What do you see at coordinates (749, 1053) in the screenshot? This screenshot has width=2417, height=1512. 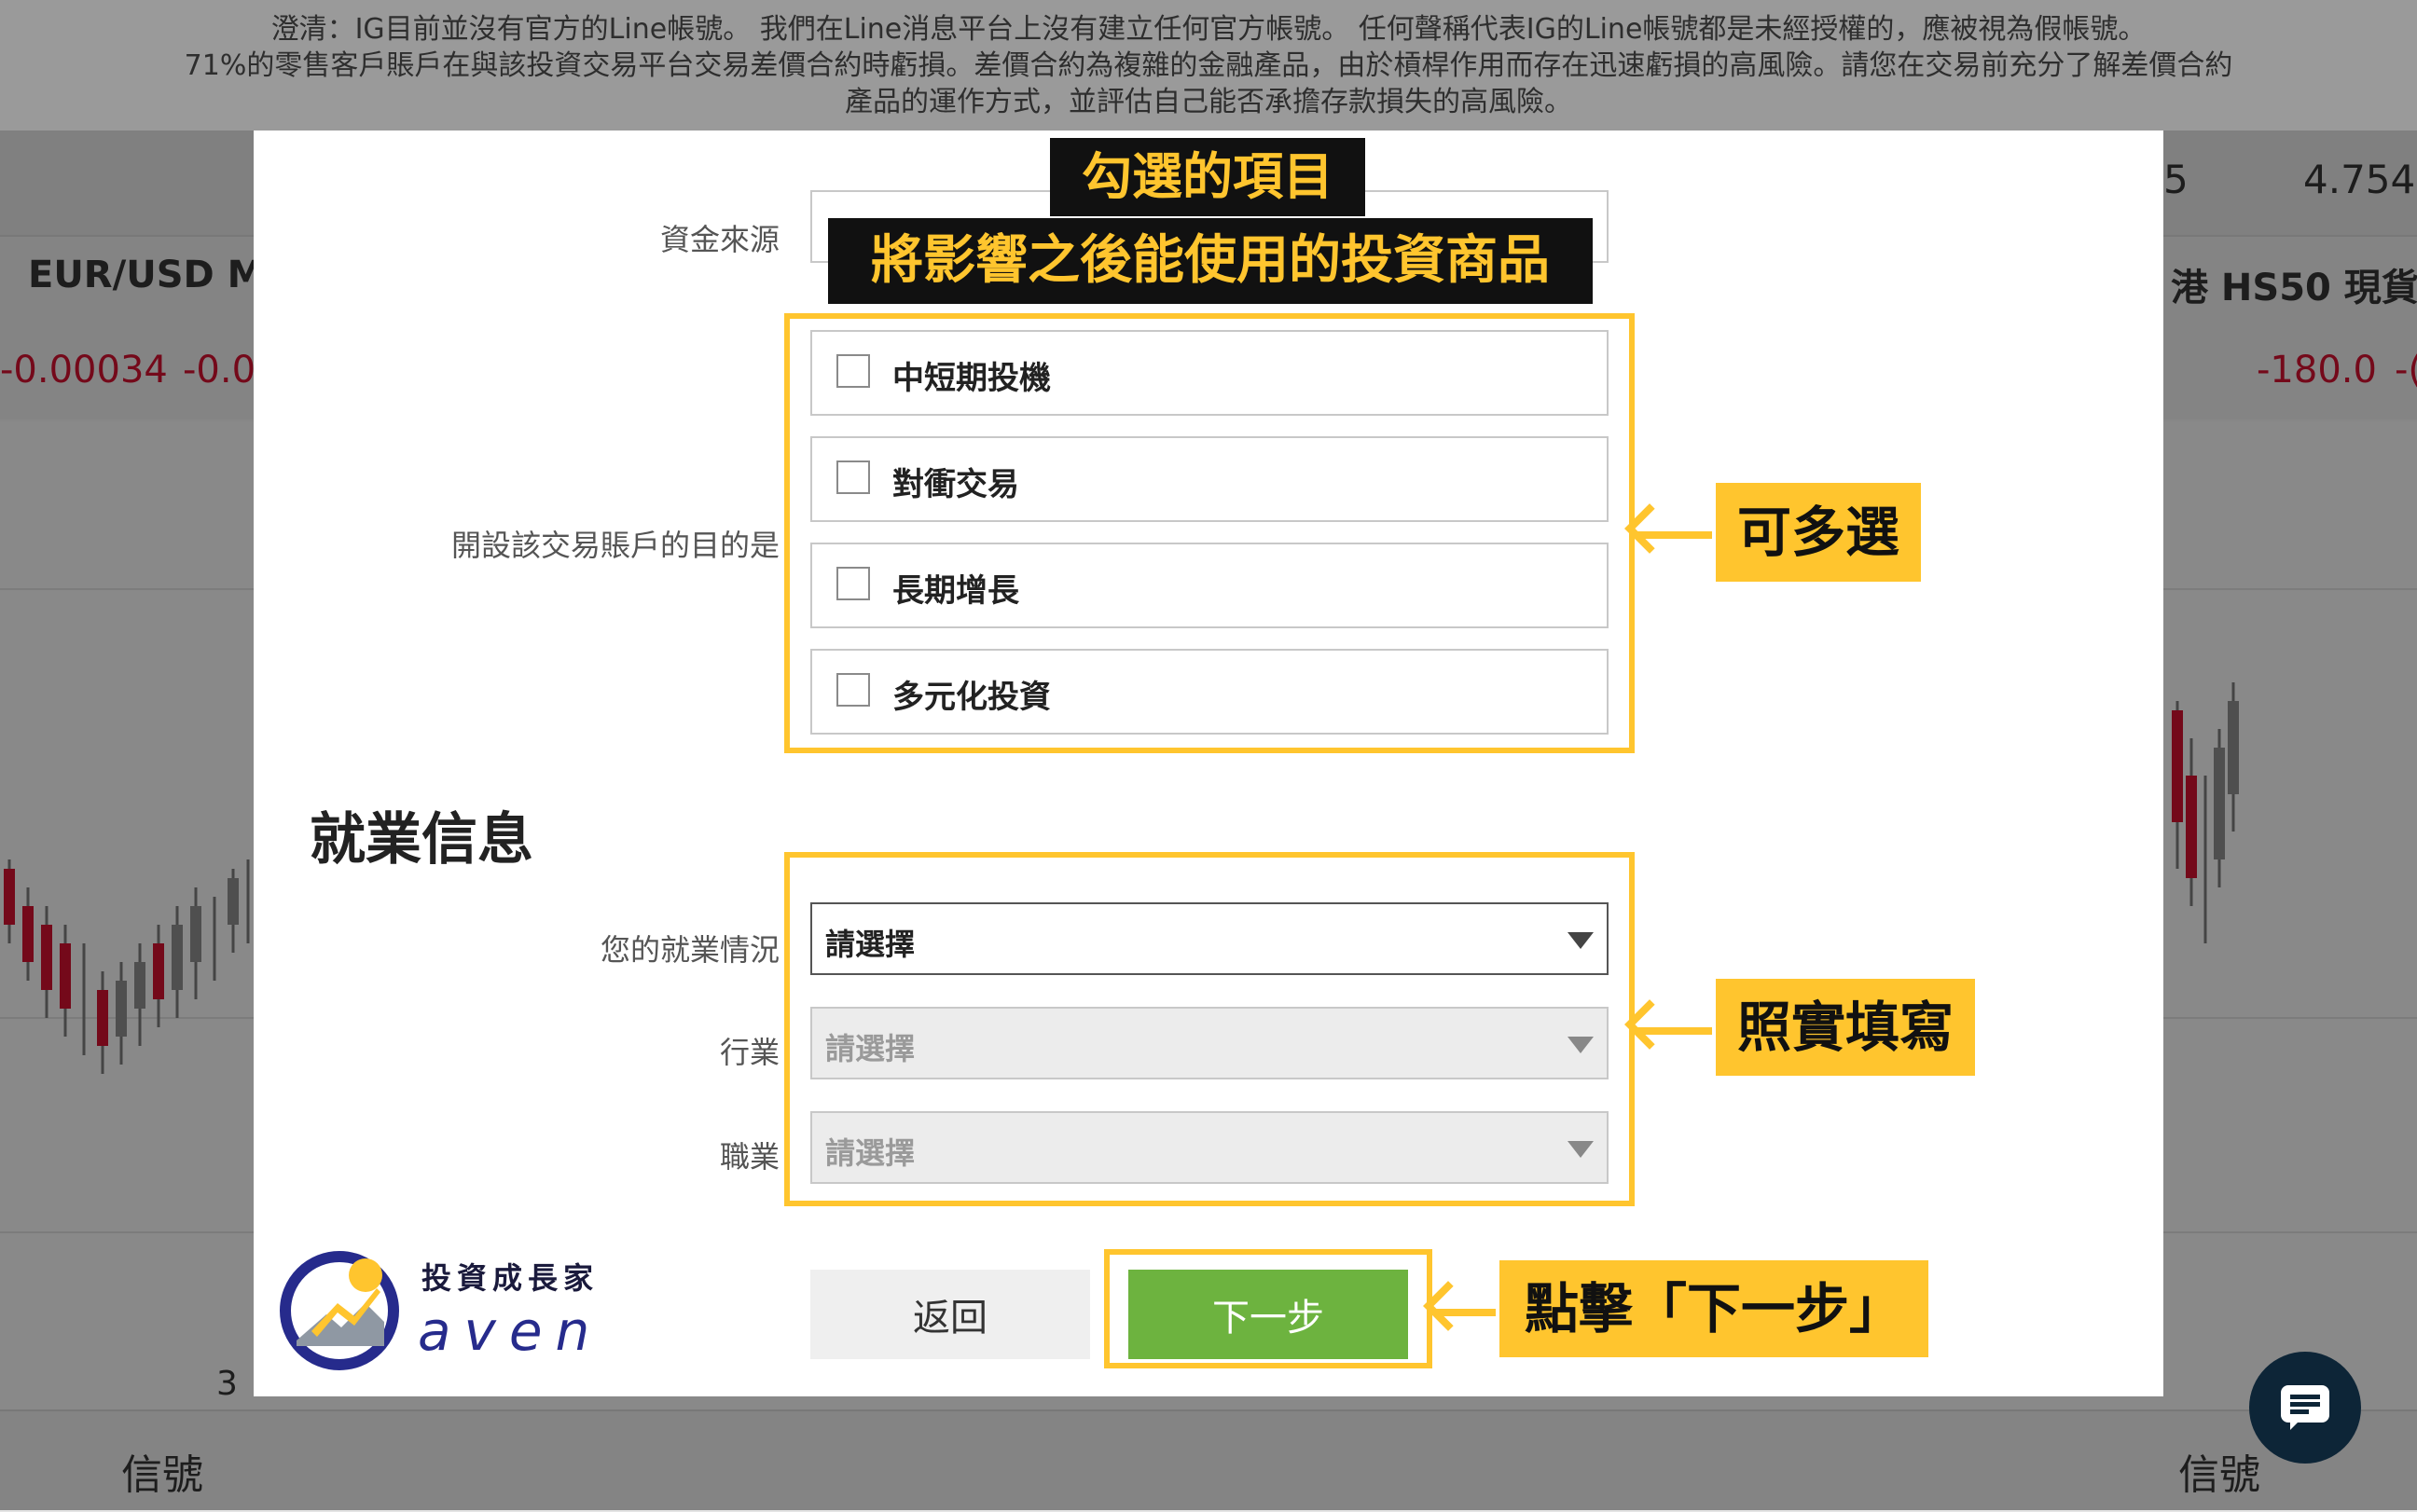 I see `industry-label: 行業` at bounding box center [749, 1053].